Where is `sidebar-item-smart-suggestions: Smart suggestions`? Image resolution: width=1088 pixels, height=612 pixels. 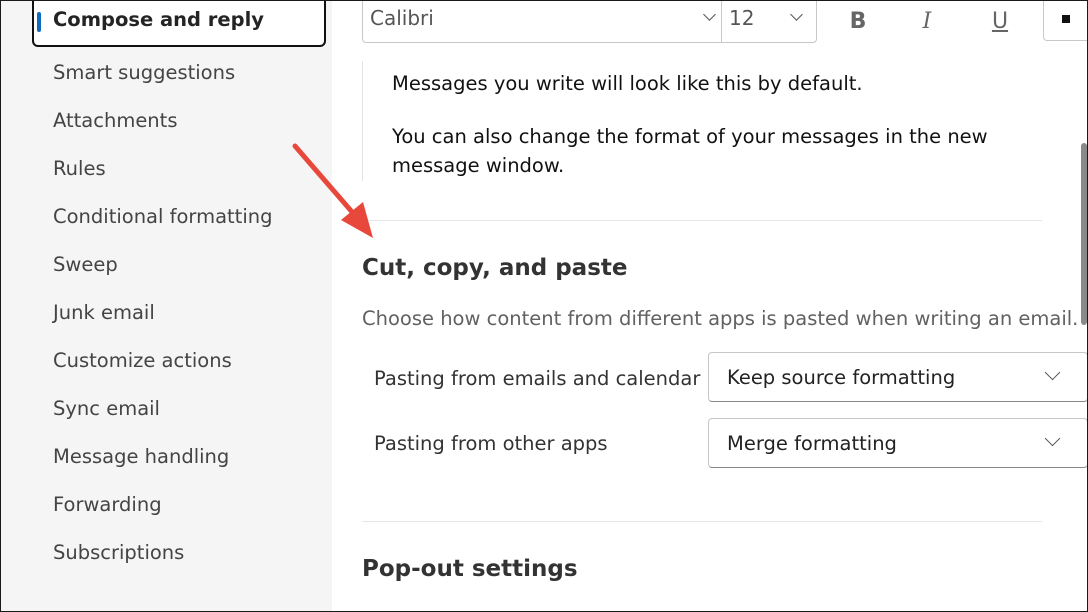
sidebar-item-smart-suggestions: Smart suggestions is located at coordinates (144, 73).